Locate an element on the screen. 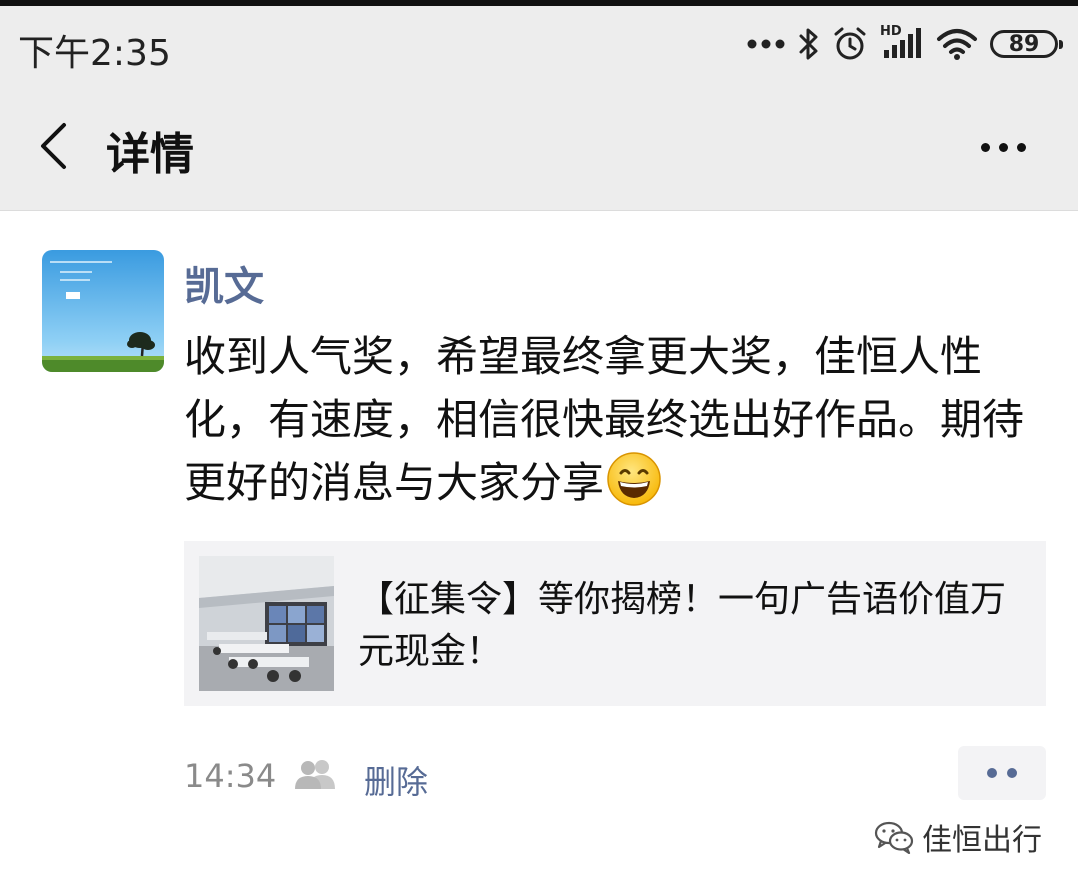 The height and width of the screenshot is (882, 1078). wifi-icon is located at coordinates (957, 44).